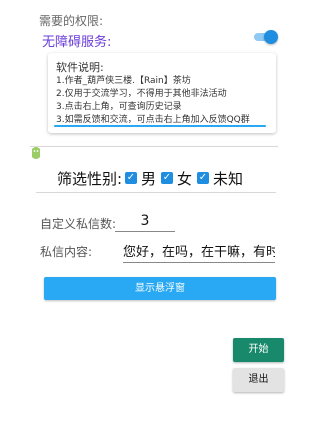 The height and width of the screenshot is (439, 320). Describe the element at coordinates (36, 153) in the screenshot. I see `android-robot-icon` at that location.